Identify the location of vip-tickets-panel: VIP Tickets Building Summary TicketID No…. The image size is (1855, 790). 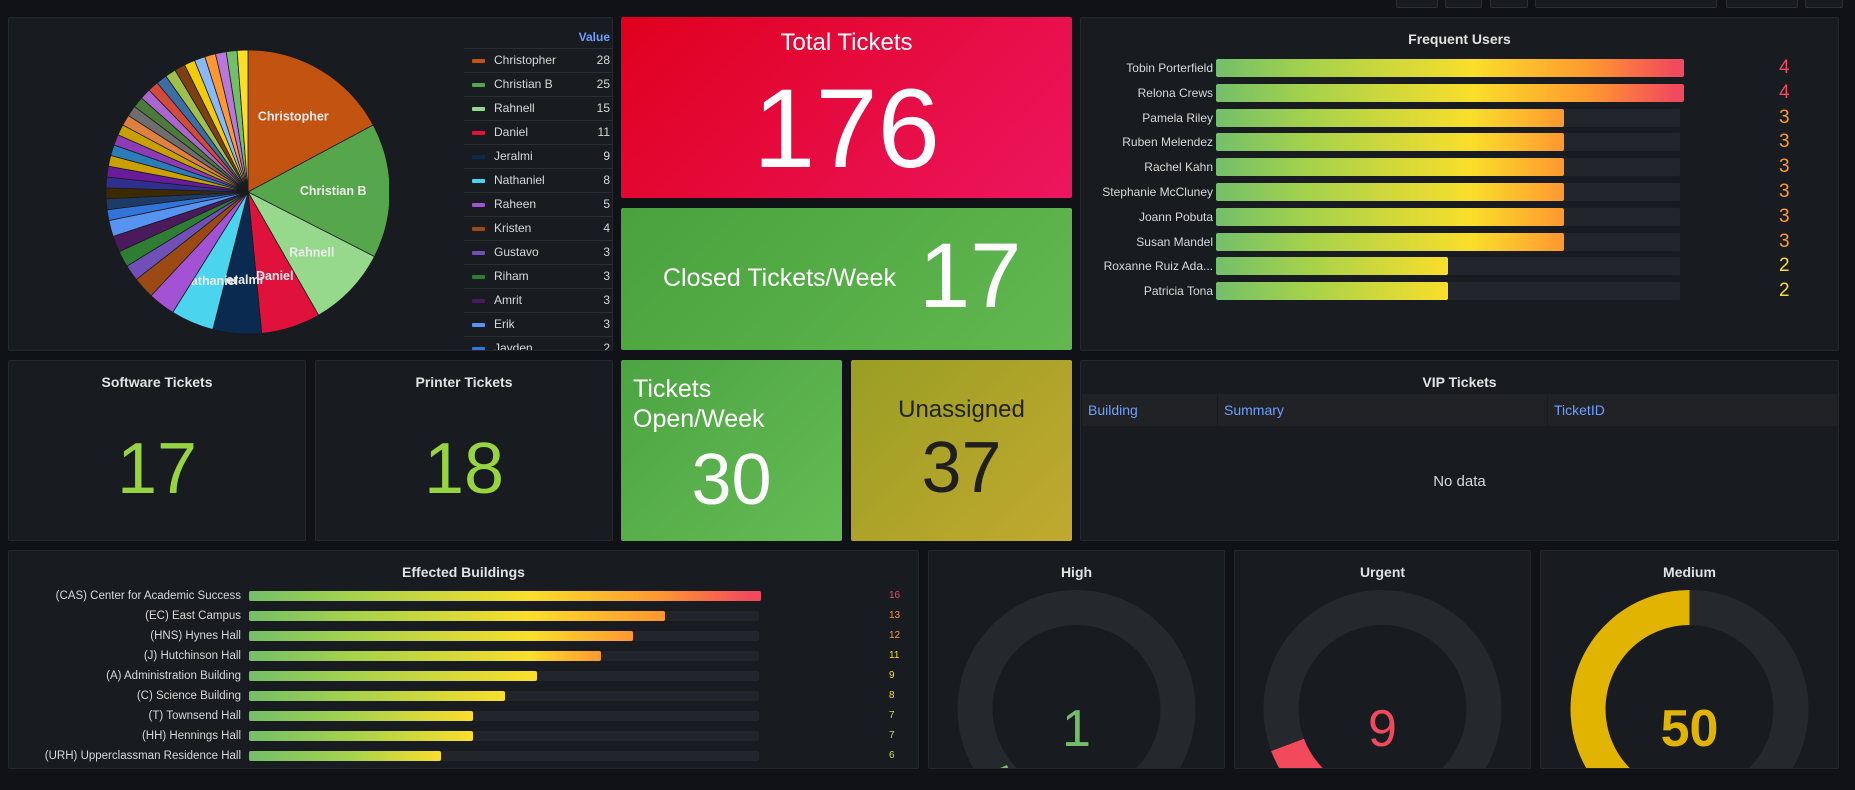
(1459, 450).